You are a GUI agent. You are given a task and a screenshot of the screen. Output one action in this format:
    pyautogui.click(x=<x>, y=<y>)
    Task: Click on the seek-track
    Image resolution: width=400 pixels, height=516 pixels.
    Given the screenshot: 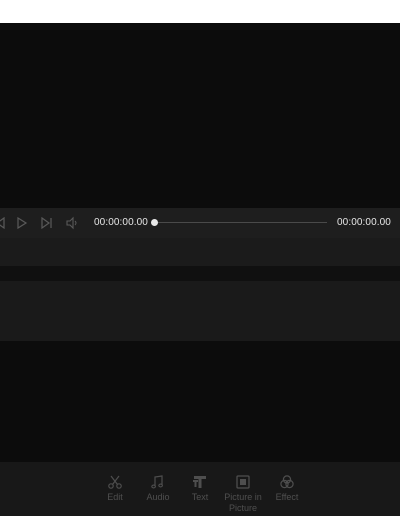 What is the action you would take?
    pyautogui.click(x=240, y=222)
    